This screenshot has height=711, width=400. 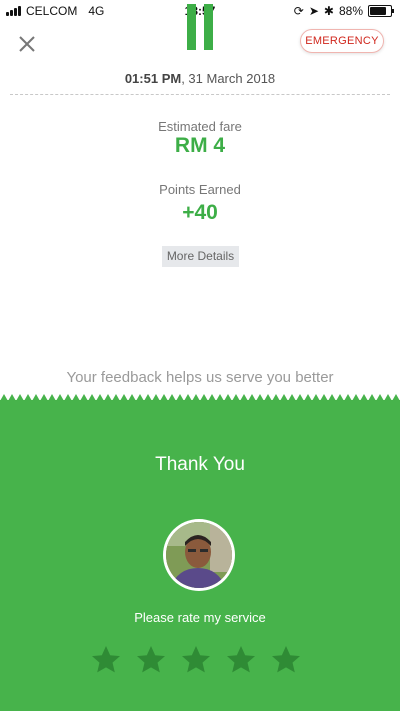 I want to click on close-icon, so click(x=27, y=44).